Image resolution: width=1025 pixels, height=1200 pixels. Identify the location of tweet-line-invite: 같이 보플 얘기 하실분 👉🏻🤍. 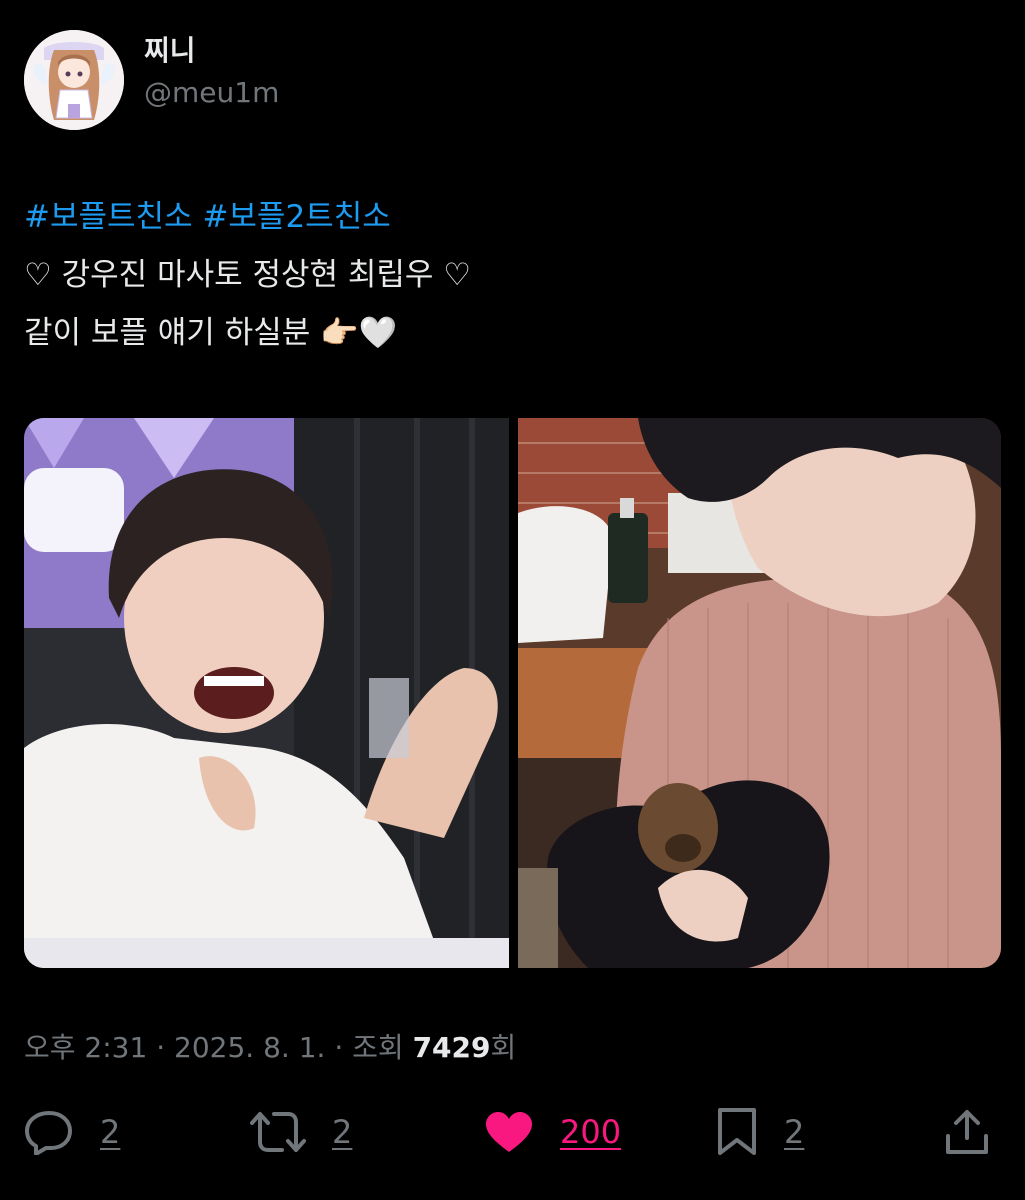
(211, 333).